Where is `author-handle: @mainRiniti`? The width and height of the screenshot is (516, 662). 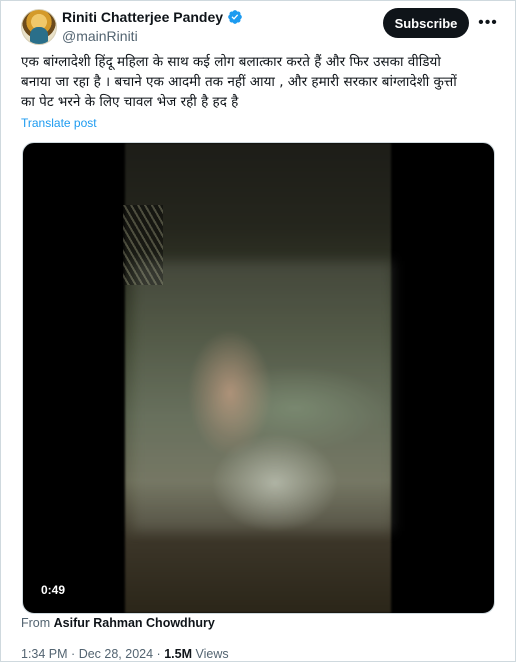 author-handle: @mainRiniti is located at coordinates (100, 36).